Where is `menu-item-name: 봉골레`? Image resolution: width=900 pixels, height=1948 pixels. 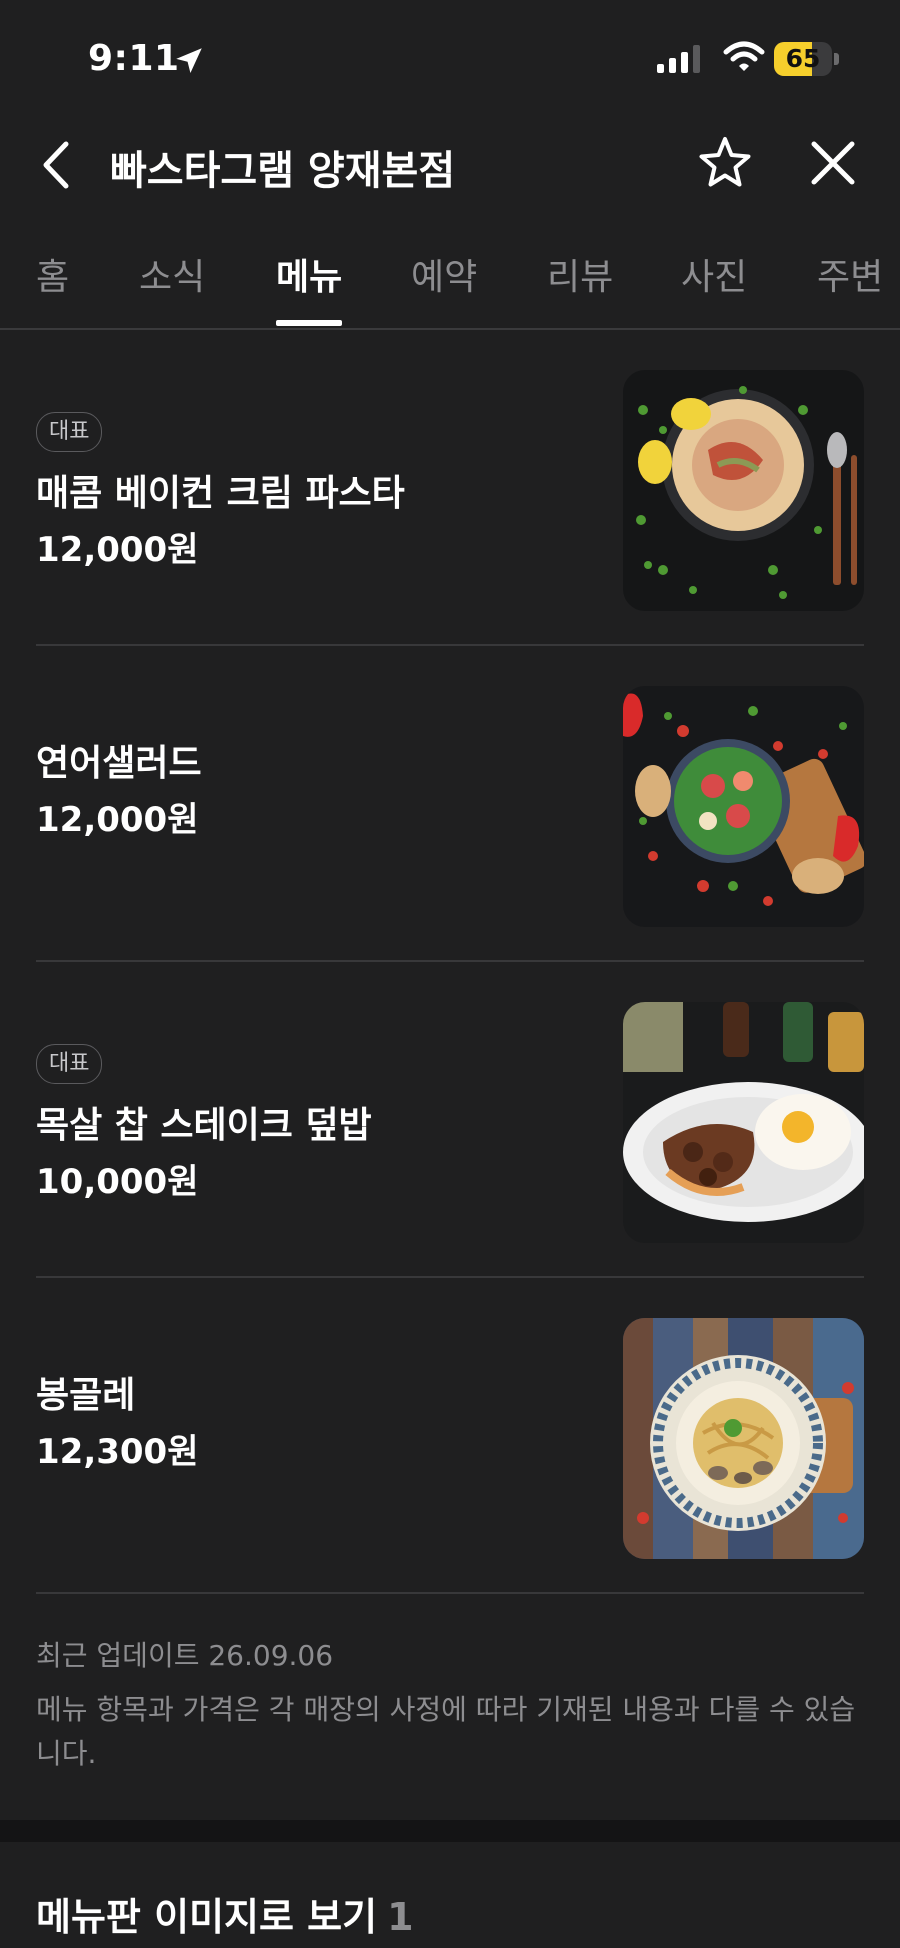 menu-item-name: 봉골레 is located at coordinates (86, 1395).